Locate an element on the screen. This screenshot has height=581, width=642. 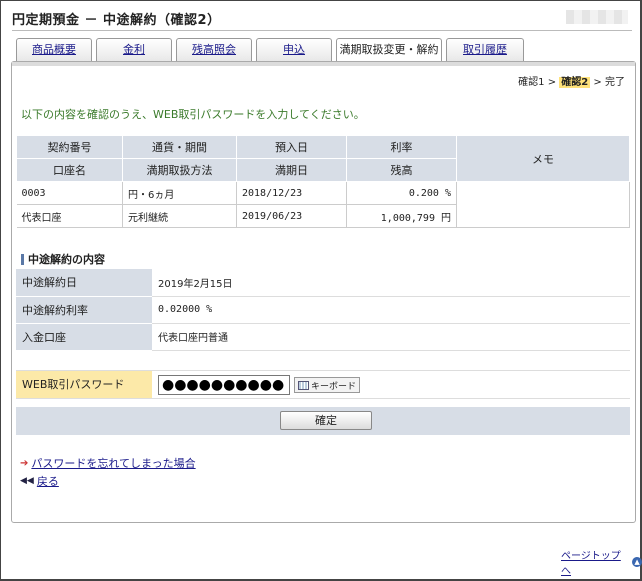
back-row: ◀◀ 戻る is located at coordinates (39, 481).